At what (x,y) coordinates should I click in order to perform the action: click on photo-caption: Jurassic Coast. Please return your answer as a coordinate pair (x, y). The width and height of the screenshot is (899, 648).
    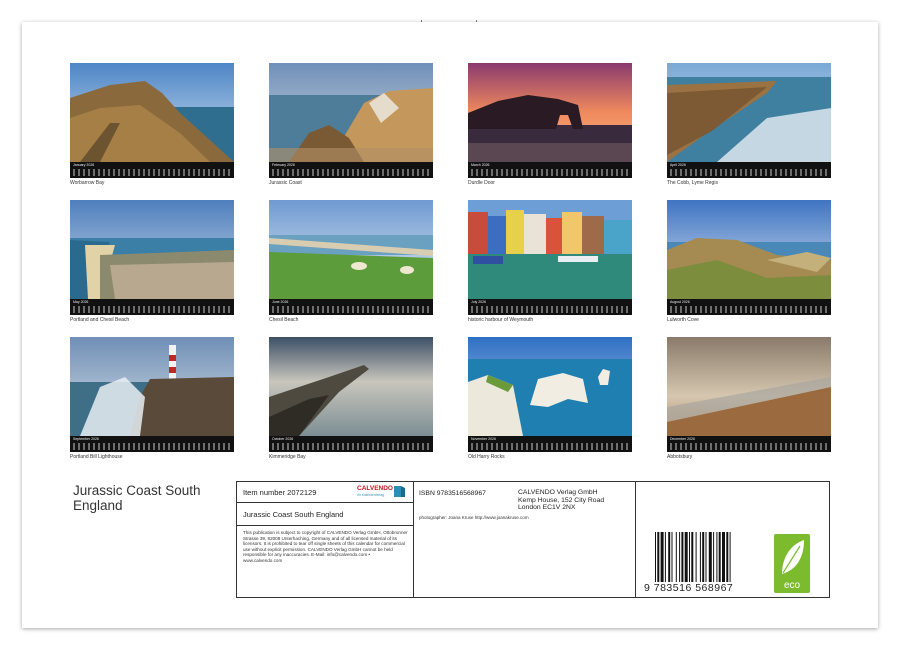
    Looking at the image, I should click on (285, 183).